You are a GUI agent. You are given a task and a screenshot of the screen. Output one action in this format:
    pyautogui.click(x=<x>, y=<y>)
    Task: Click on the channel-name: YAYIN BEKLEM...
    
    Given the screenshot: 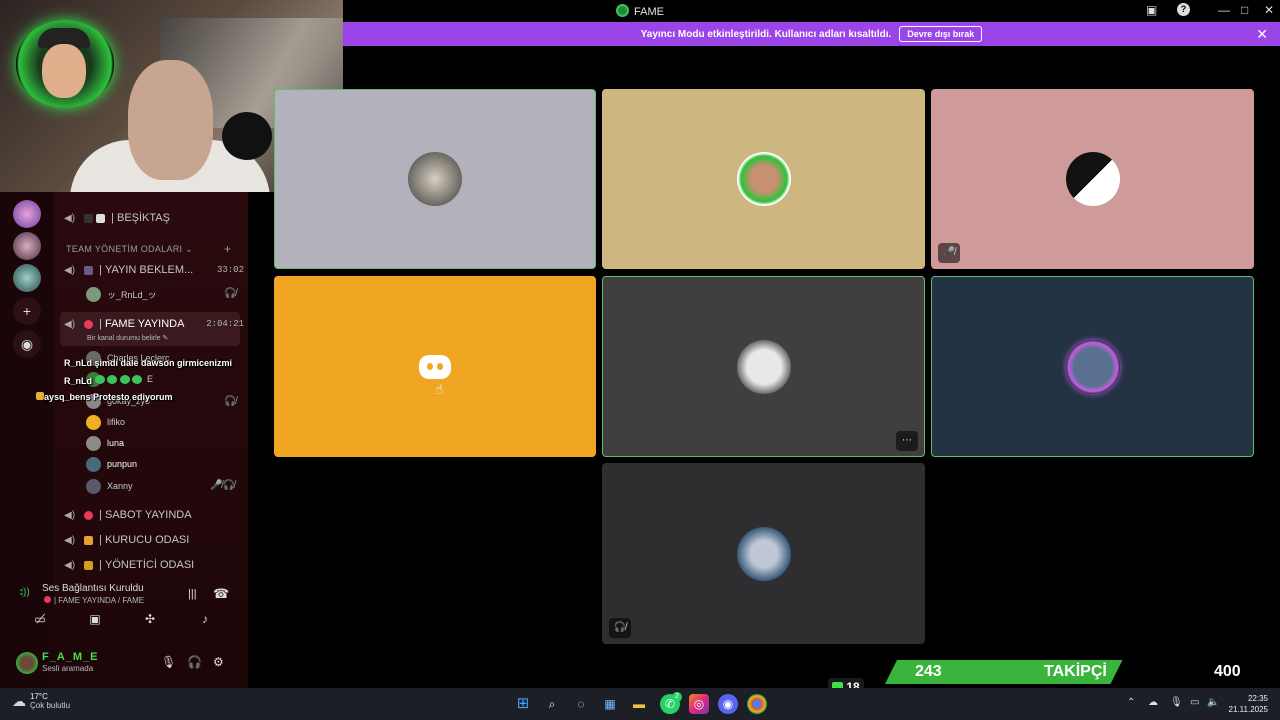 What is the action you would take?
    pyautogui.click(x=149, y=270)
    